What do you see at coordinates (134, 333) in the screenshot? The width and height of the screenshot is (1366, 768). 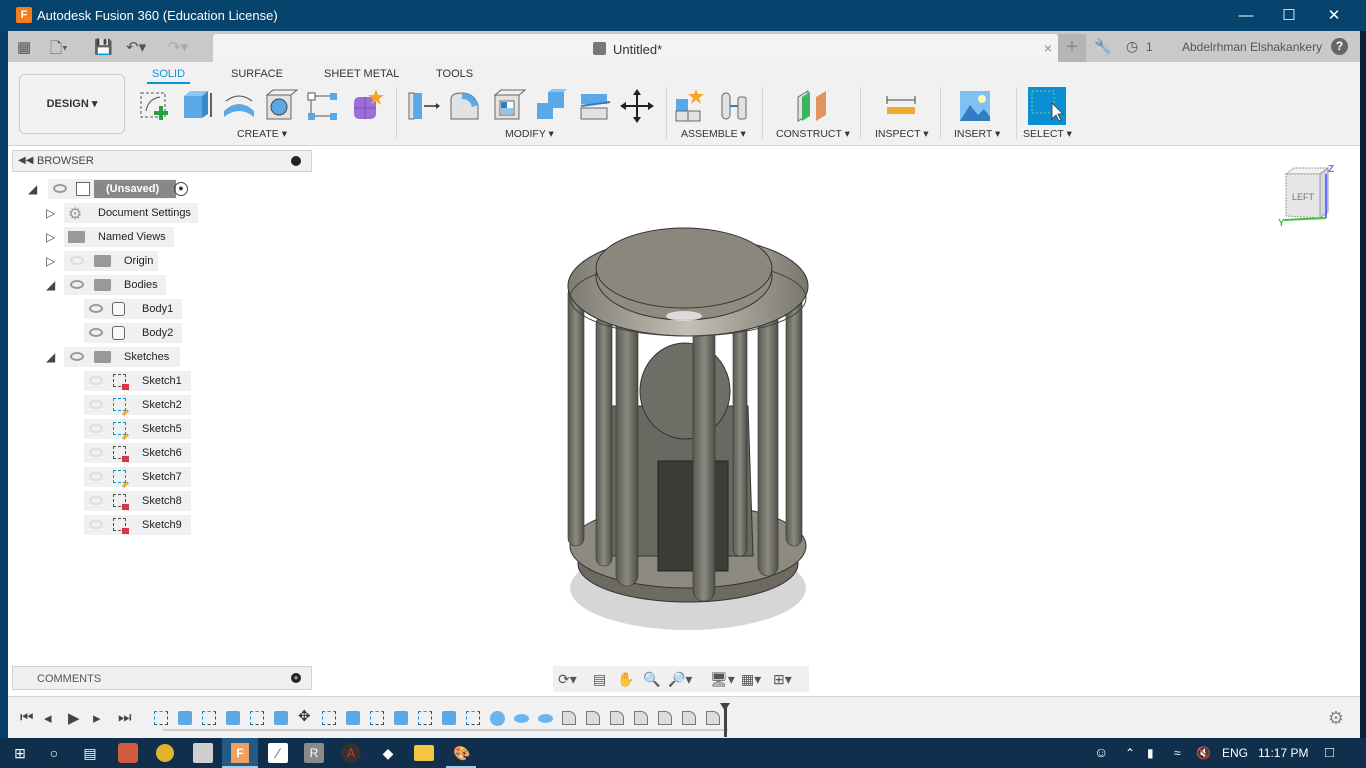 I see `browser-item-body2: Body2` at bounding box center [134, 333].